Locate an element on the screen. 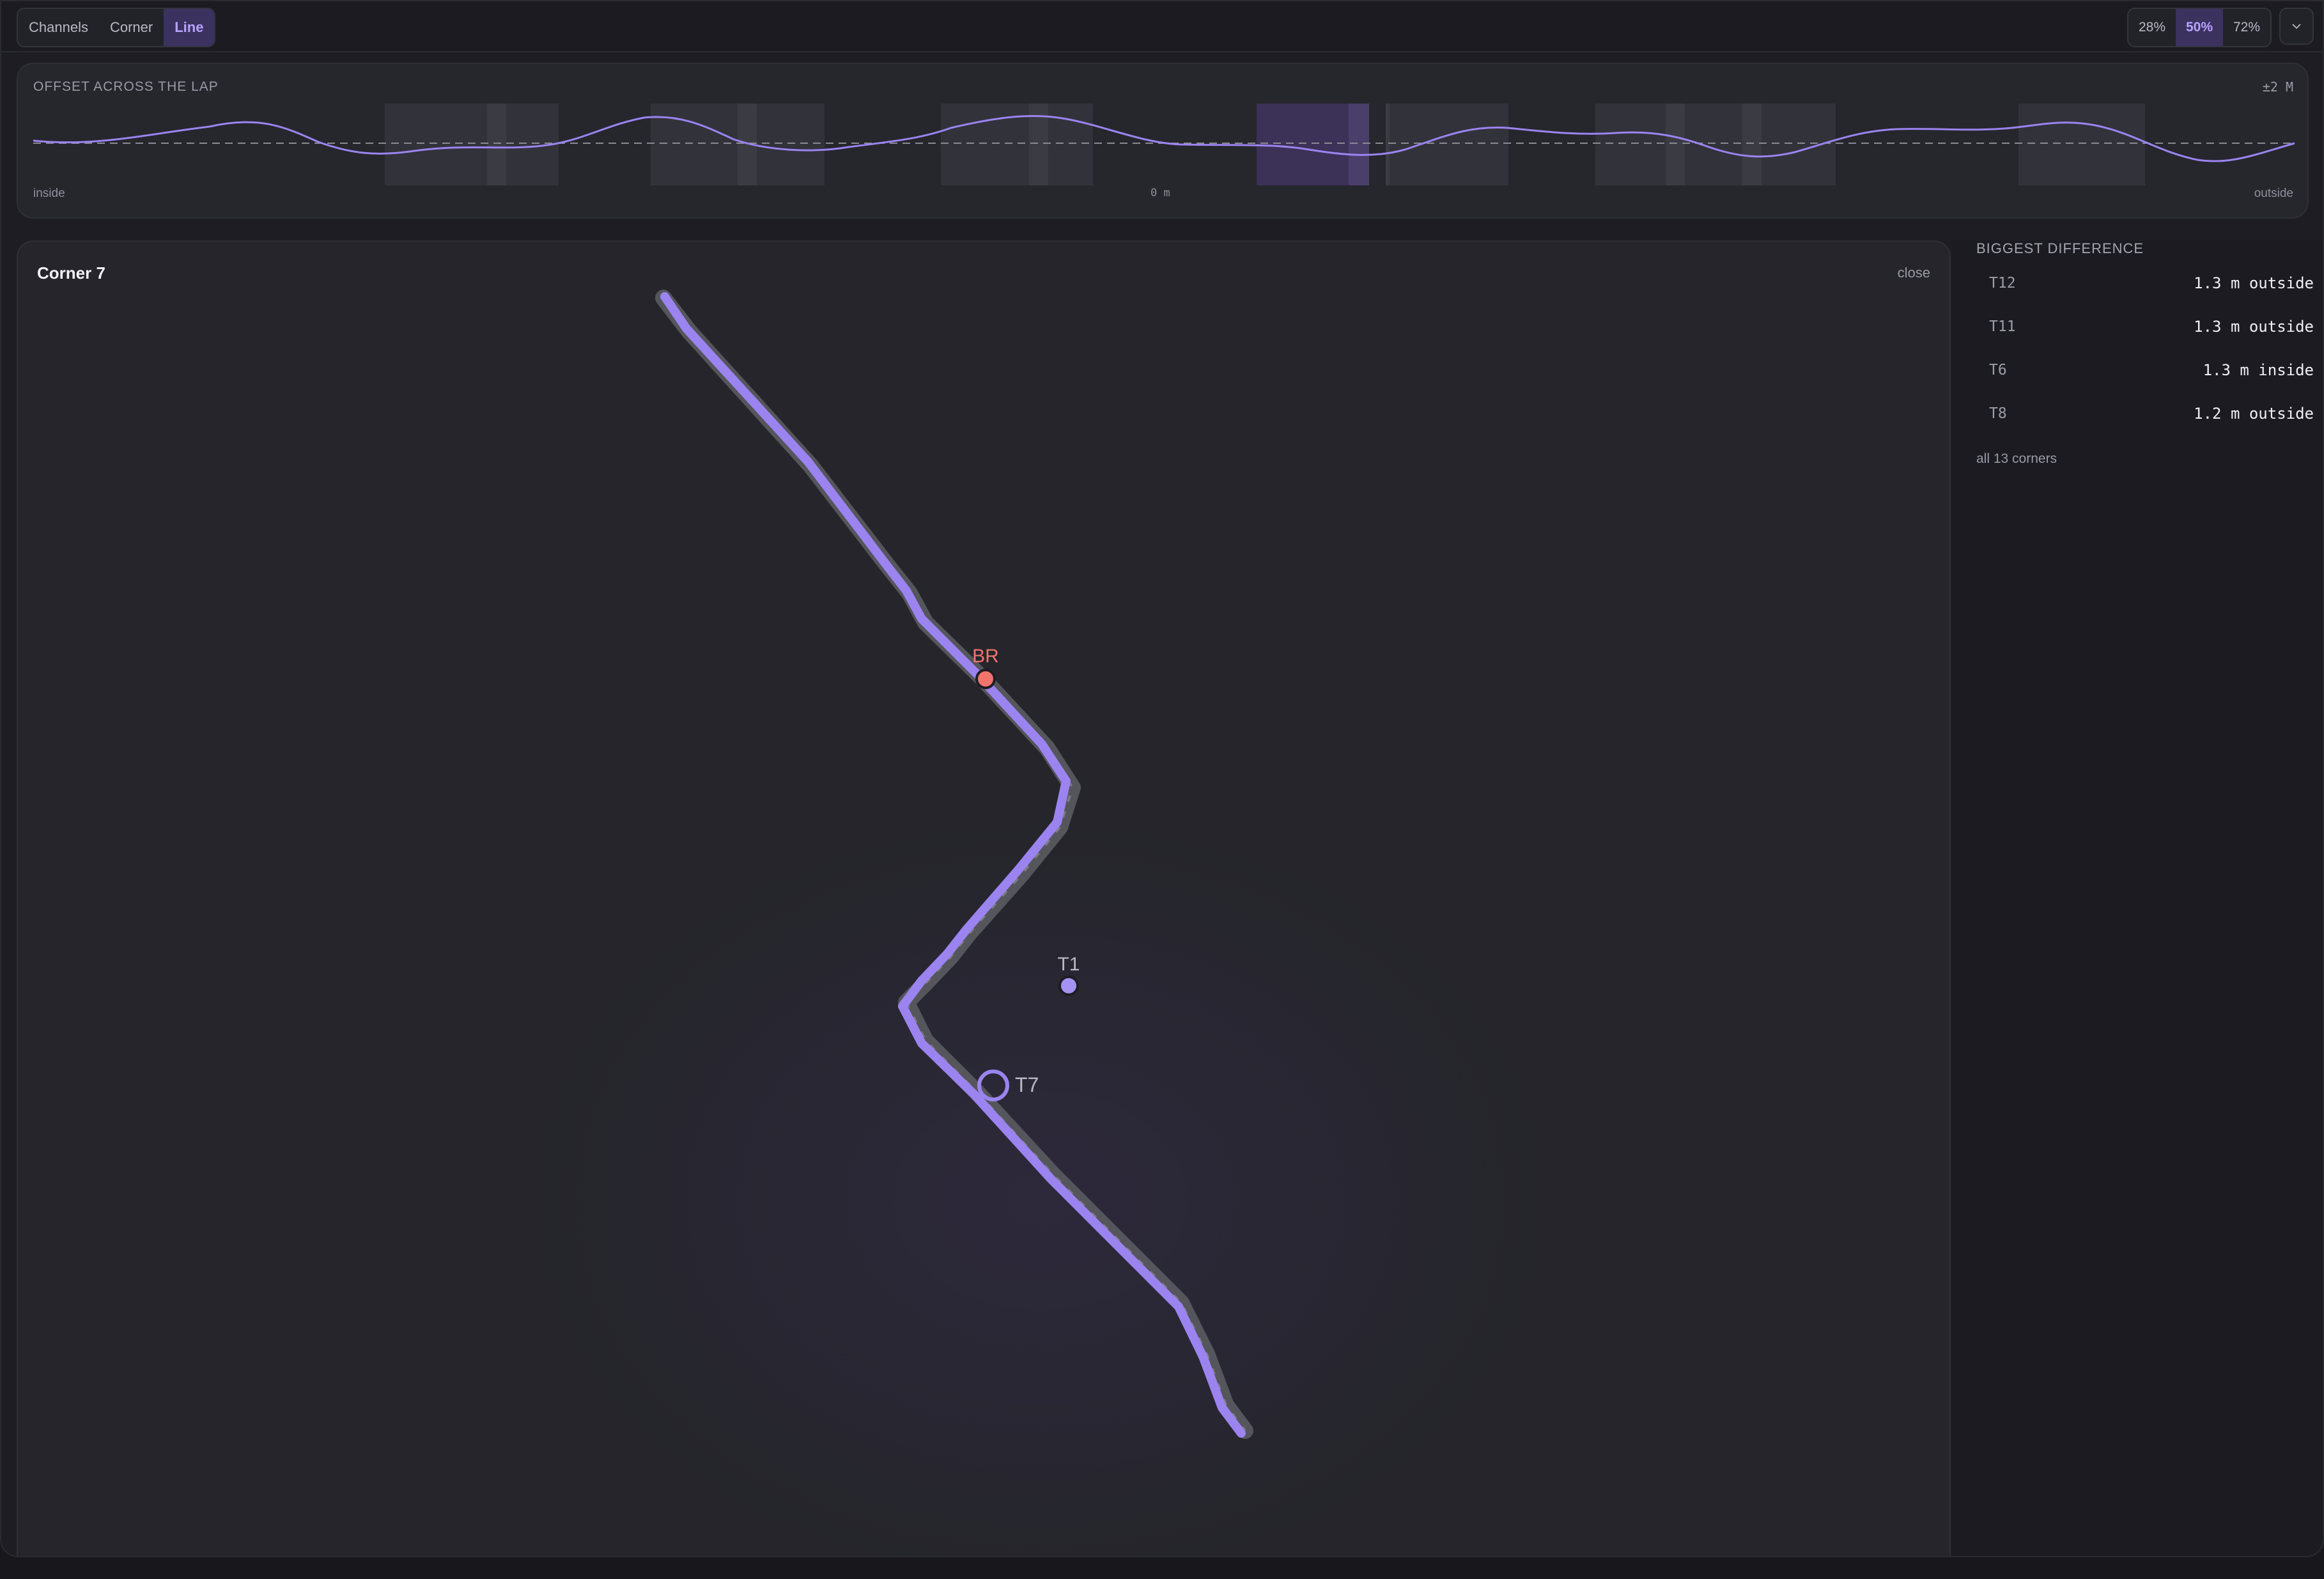 The width and height of the screenshot is (2324, 1579). difference-row: T6 1.3 m inside is located at coordinates (2145, 370).